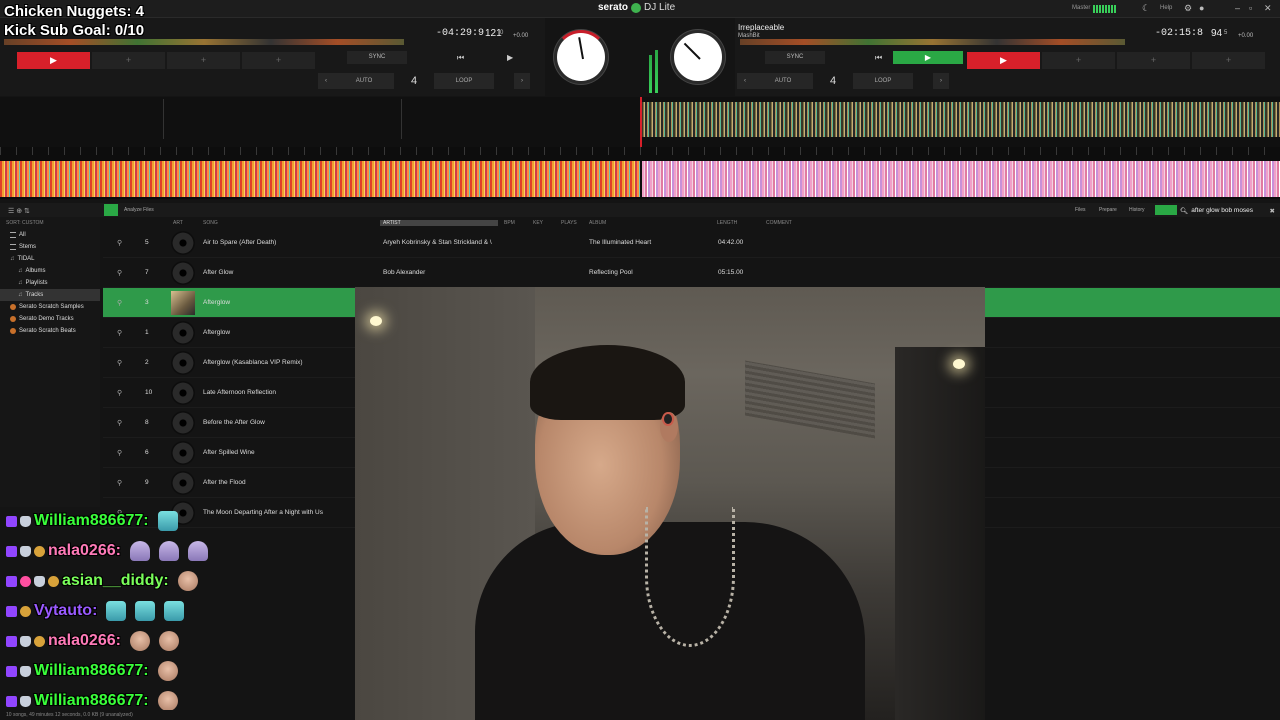 The image size is (1280, 720). I want to click on track-album: Reflecting Pool, so click(611, 272).